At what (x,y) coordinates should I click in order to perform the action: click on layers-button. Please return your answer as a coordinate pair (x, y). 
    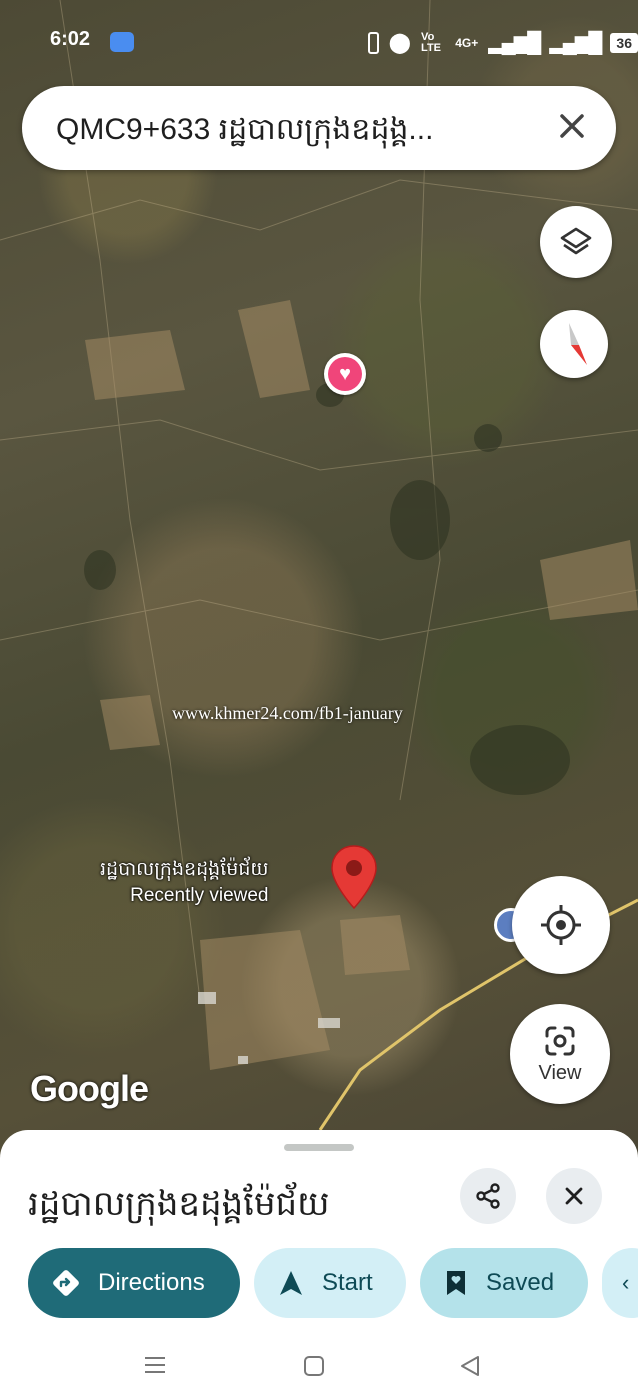
    Looking at the image, I should click on (576, 242).